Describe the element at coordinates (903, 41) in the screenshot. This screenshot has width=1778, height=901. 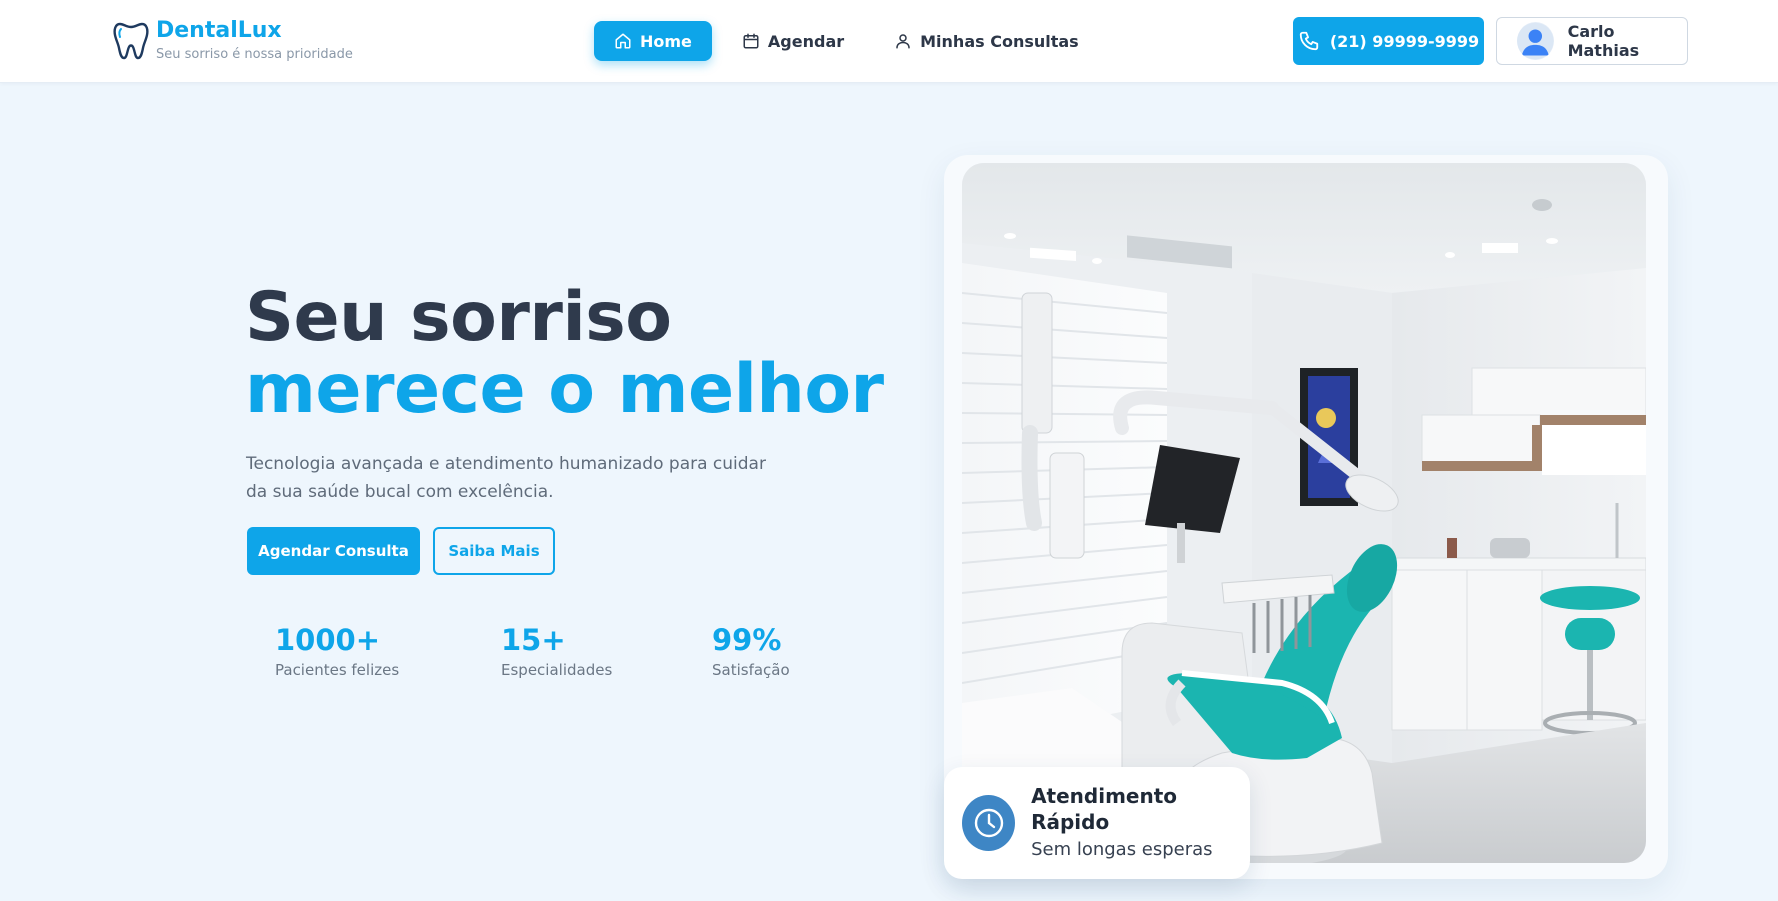
I see `user-icon` at that location.